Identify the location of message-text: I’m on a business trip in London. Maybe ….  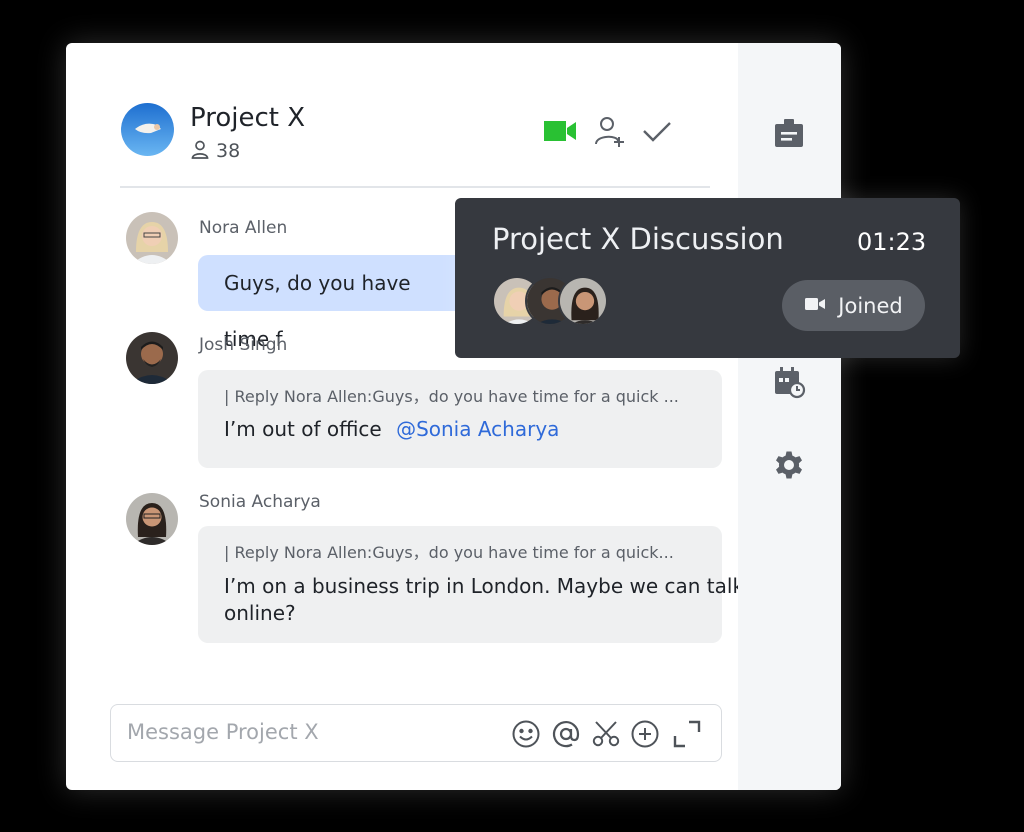
(484, 586).